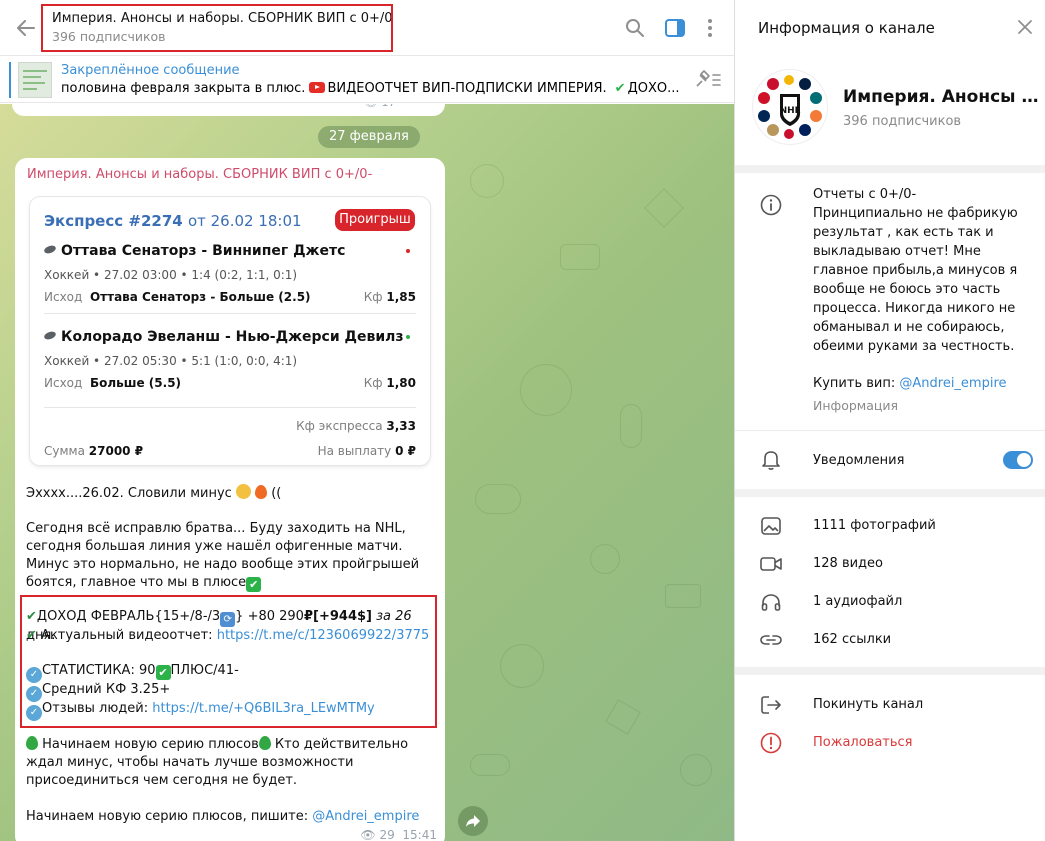 The image size is (1045, 841). What do you see at coordinates (230, 383) in the screenshot?
I see `match-bet: Исход Больше (5.5) Кф 1,80` at bounding box center [230, 383].